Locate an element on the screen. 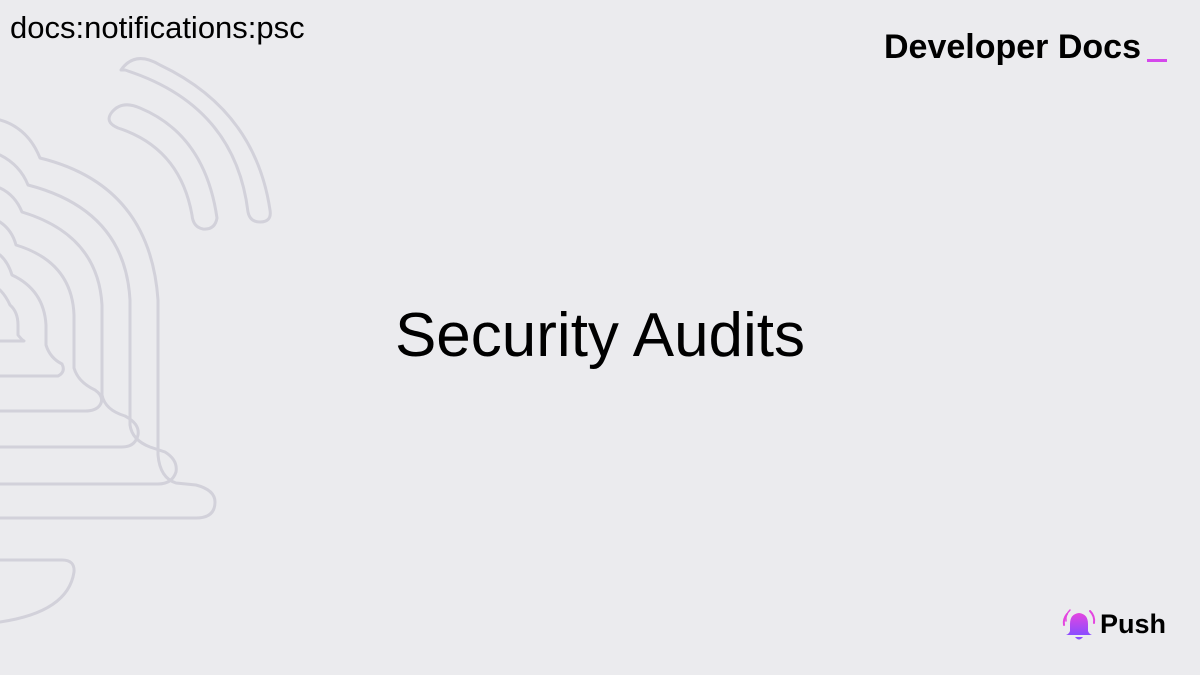 This screenshot has height=675, width=1200. doc-id-label: docs:notifications:psc is located at coordinates (157, 27).